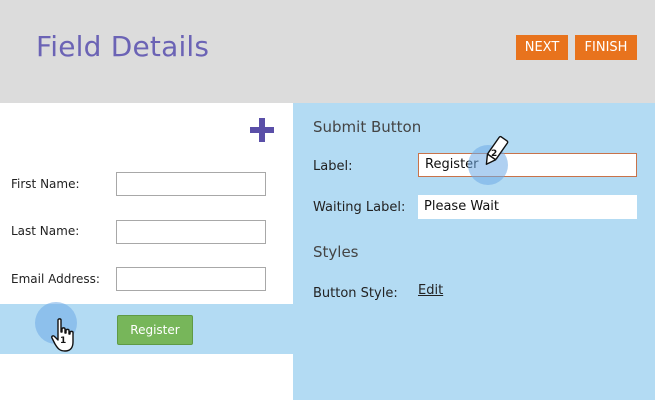  I want to click on submit-button-heading: Submit Button, so click(367, 127).